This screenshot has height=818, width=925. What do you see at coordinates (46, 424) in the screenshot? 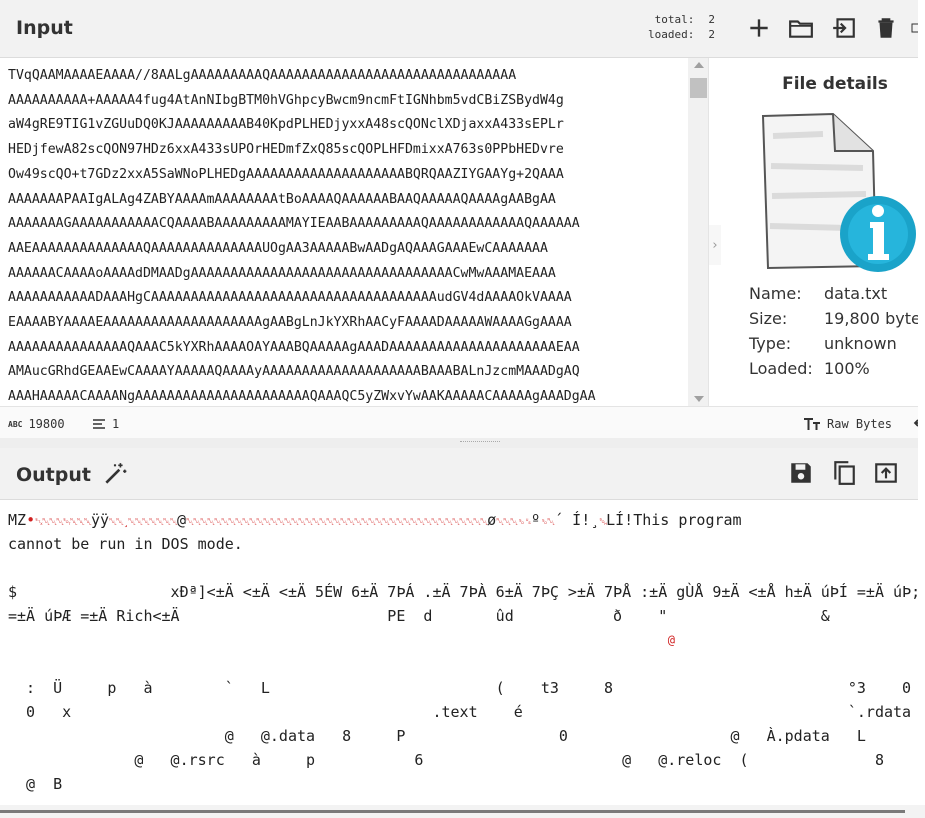
I see `char-count: 19800` at bounding box center [46, 424].